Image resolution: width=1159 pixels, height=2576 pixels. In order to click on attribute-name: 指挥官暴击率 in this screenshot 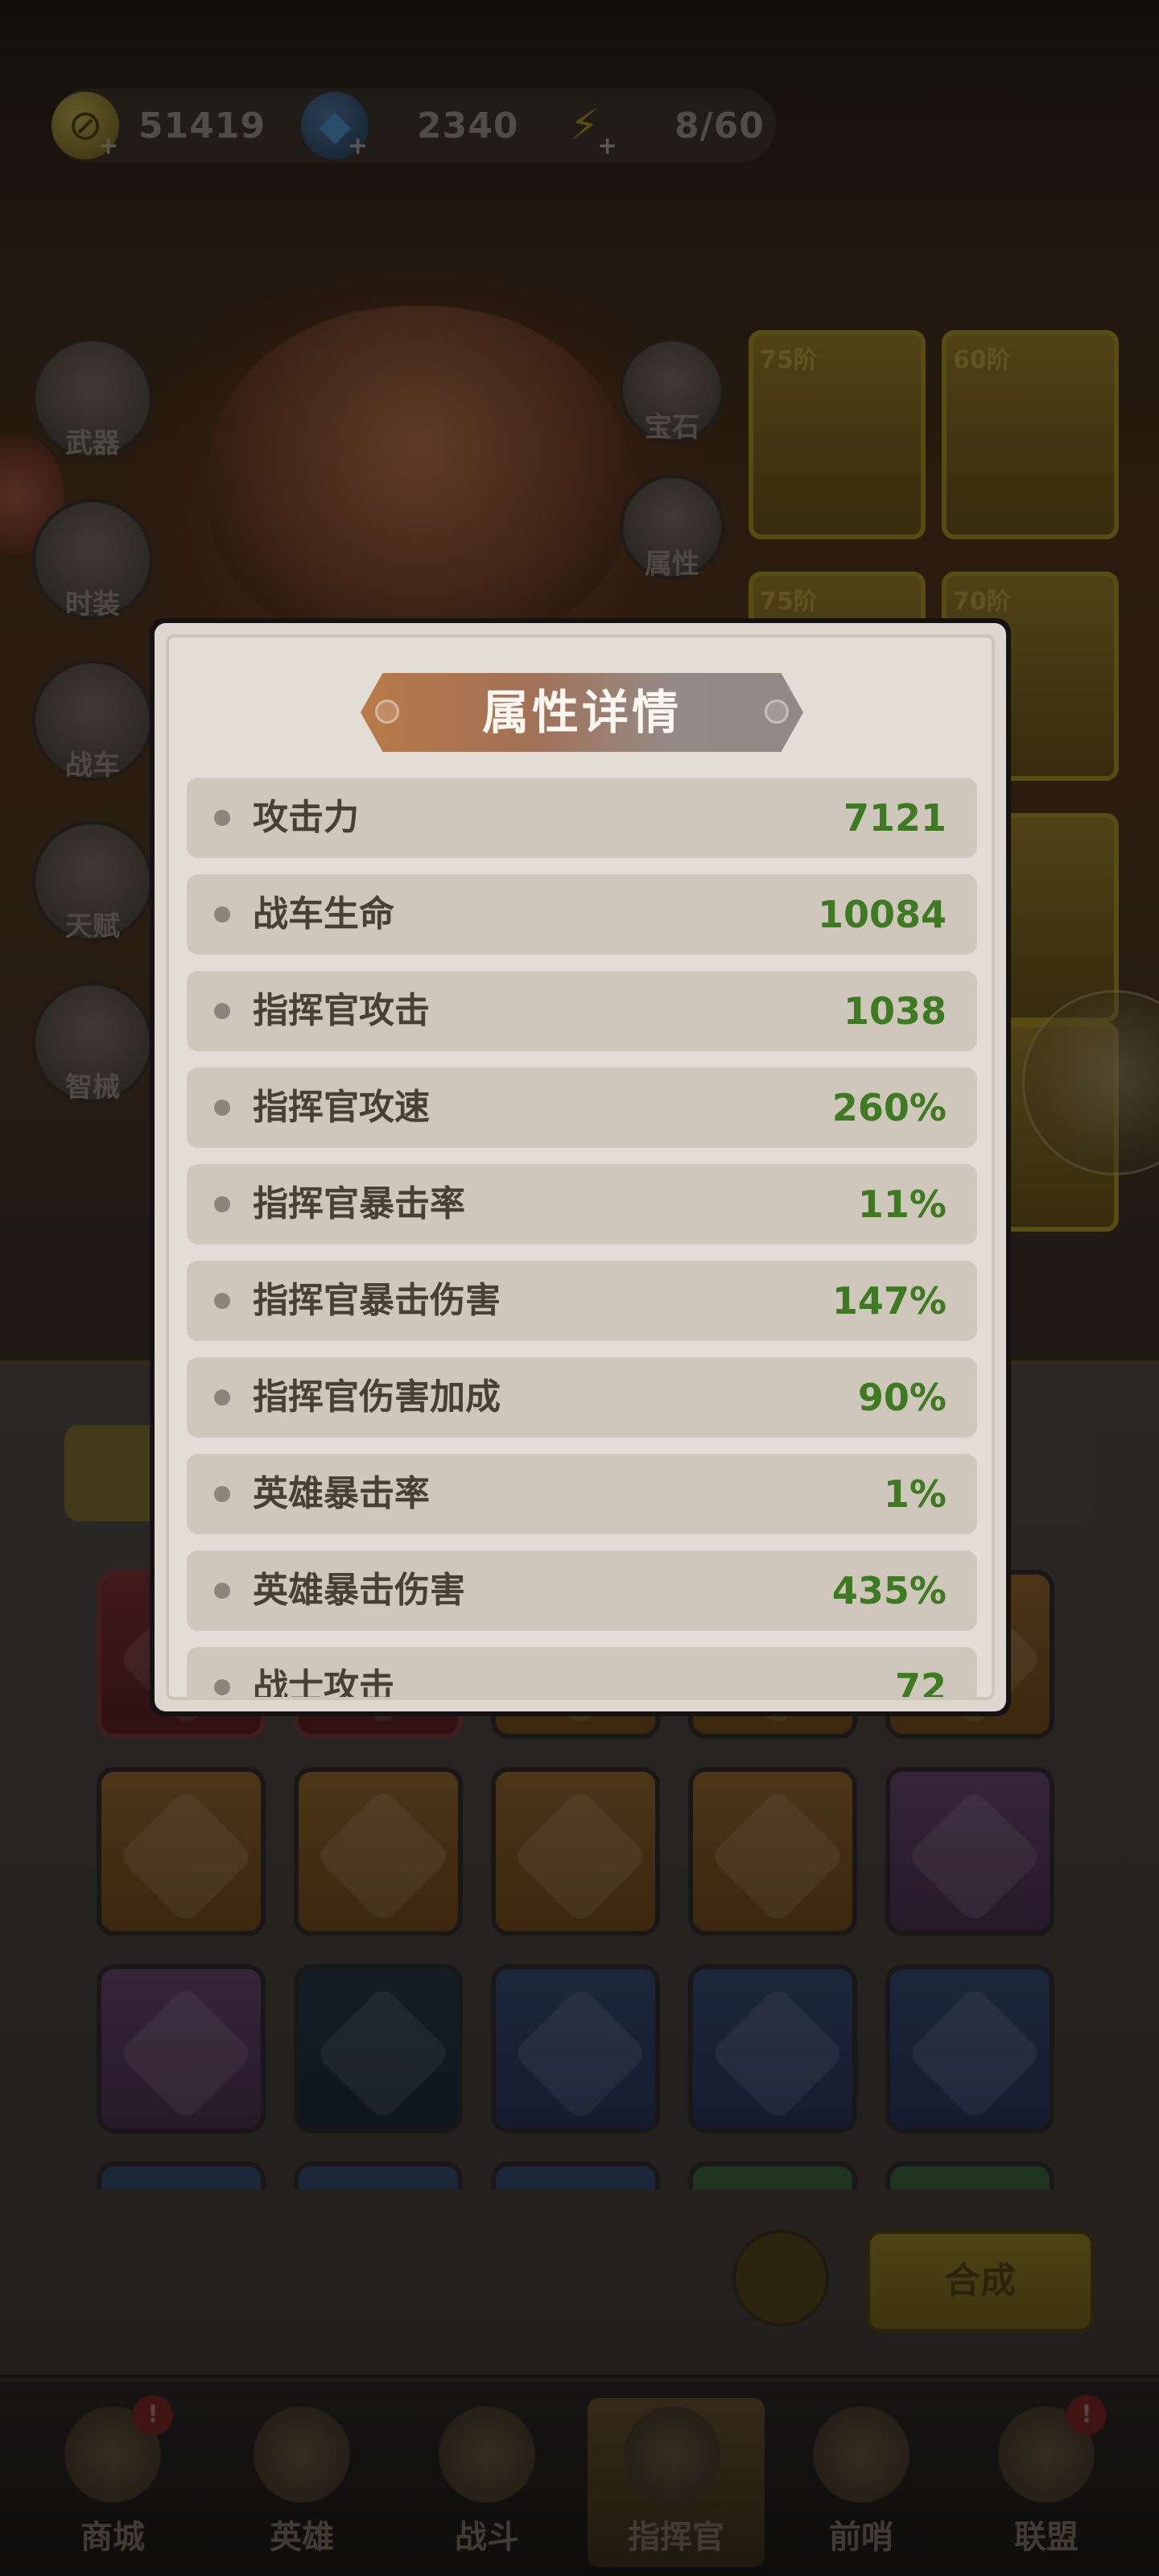, I will do `click(359, 1203)`.